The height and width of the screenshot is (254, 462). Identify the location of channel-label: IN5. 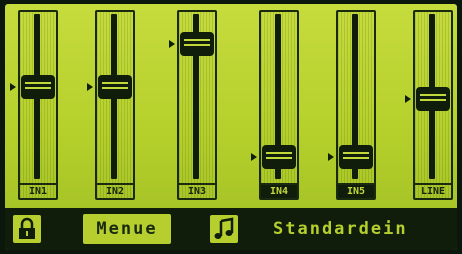
(356, 190).